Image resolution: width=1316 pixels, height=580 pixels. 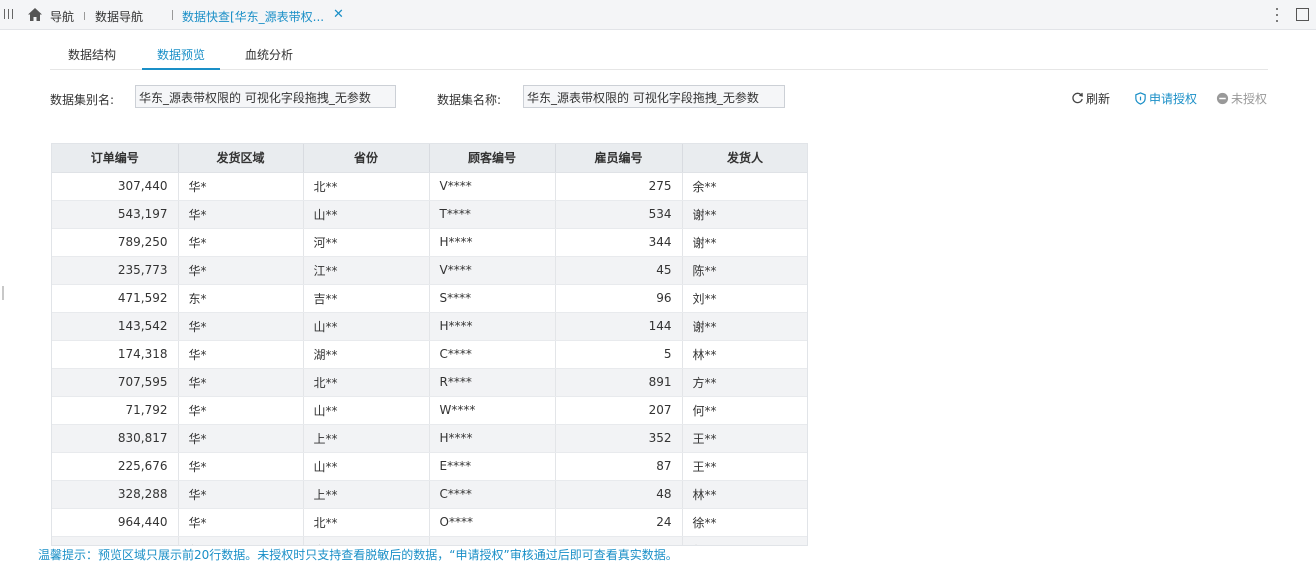 I want to click on table-row: 225,676 华* 山** E**** 87 王**, so click(x=429, y=466).